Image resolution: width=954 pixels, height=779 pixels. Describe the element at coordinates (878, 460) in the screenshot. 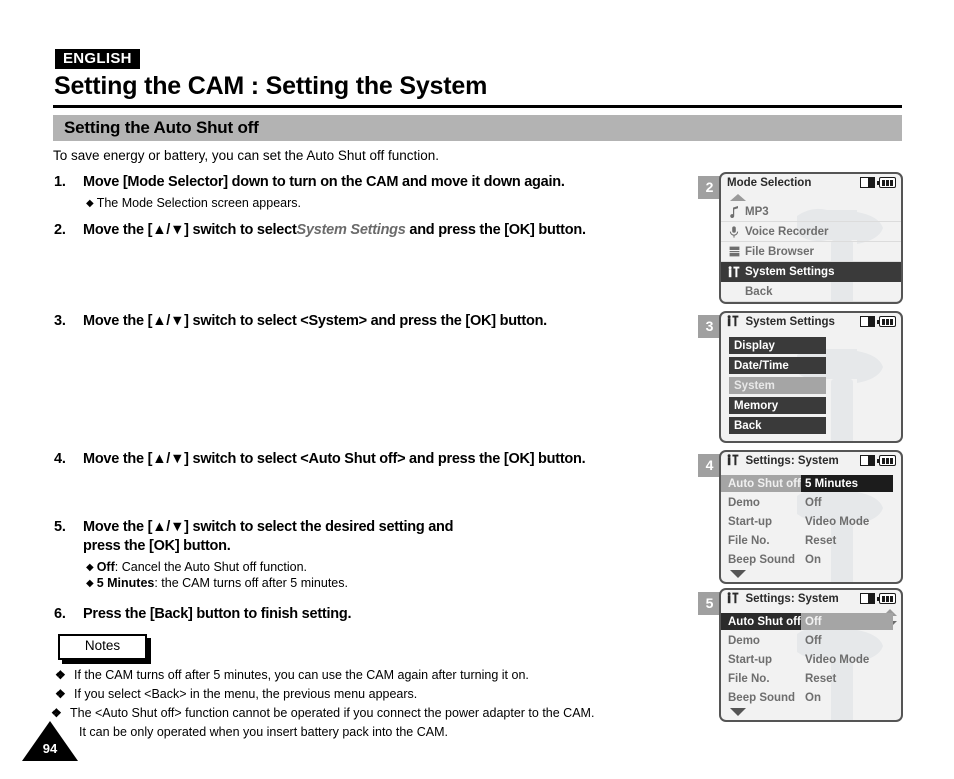

I see `lcd-4-status-icons` at that location.